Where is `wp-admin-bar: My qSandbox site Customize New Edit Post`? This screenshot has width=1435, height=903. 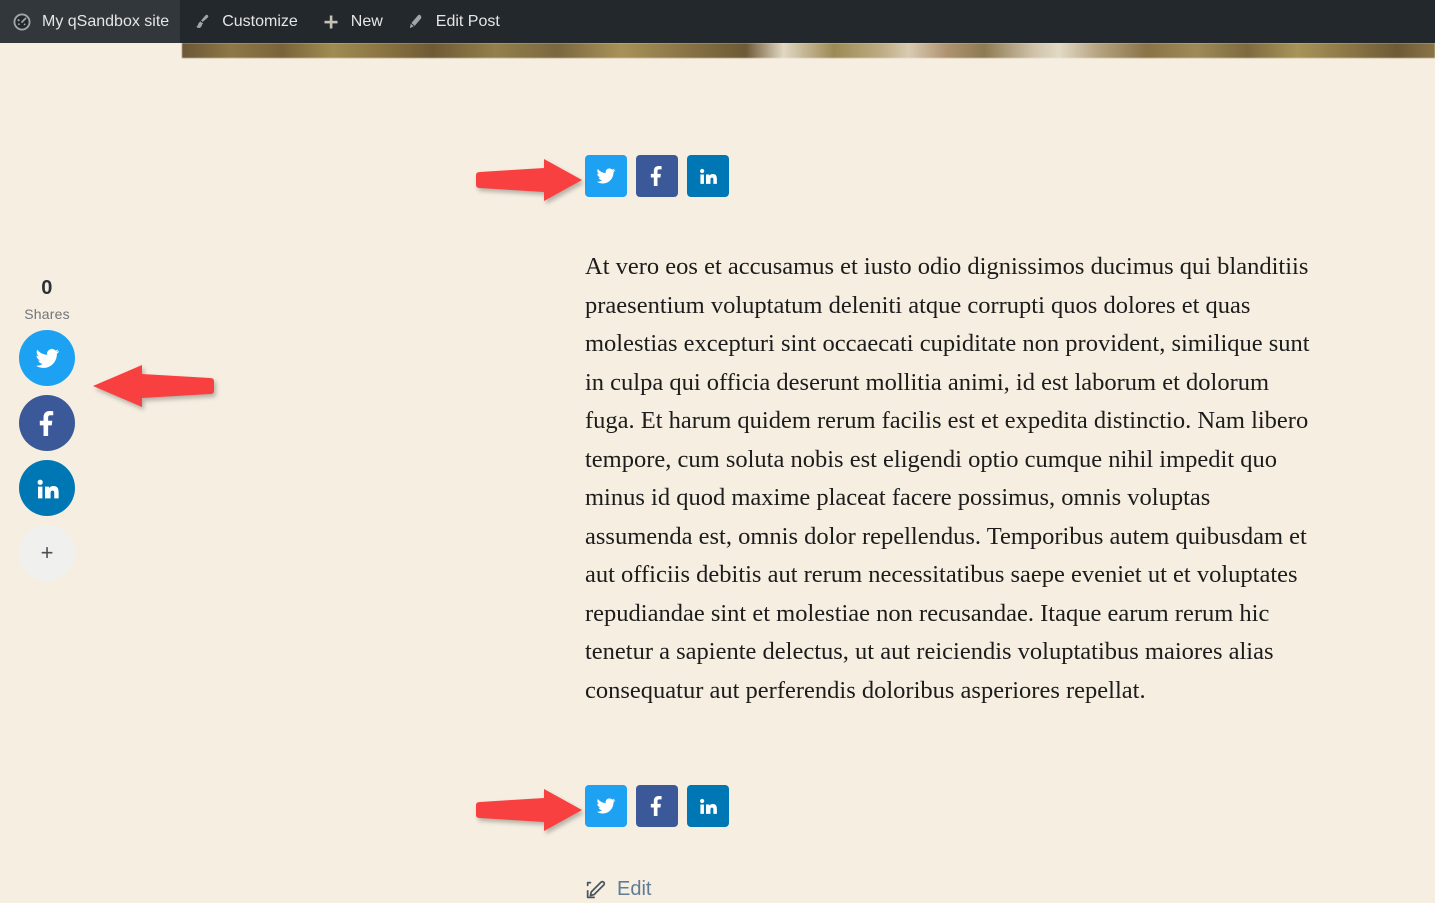 wp-admin-bar: My qSandbox site Customize New Edit Post is located at coordinates (717, 21).